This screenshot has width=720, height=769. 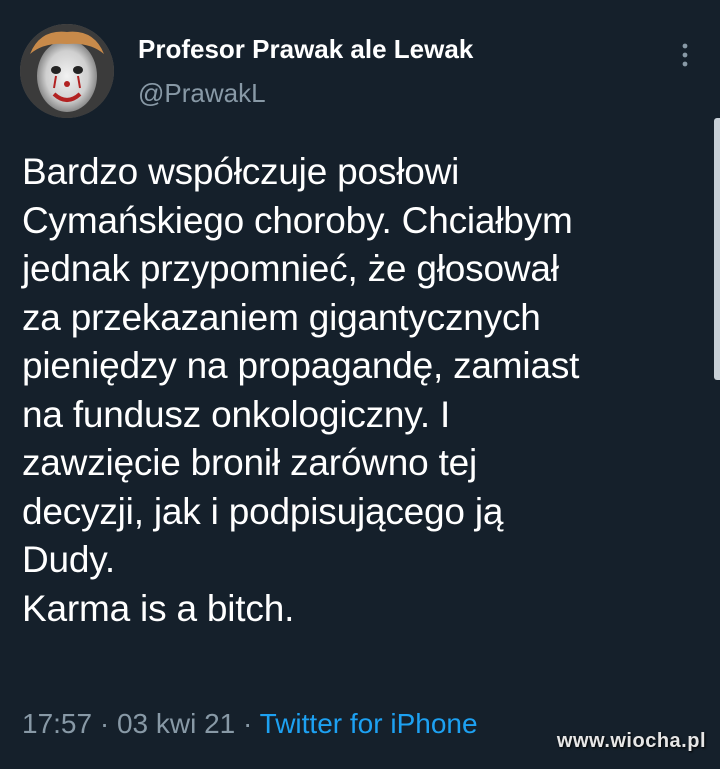 I want to click on tweet-text-line: Karma is a bitch., so click(x=158, y=608).